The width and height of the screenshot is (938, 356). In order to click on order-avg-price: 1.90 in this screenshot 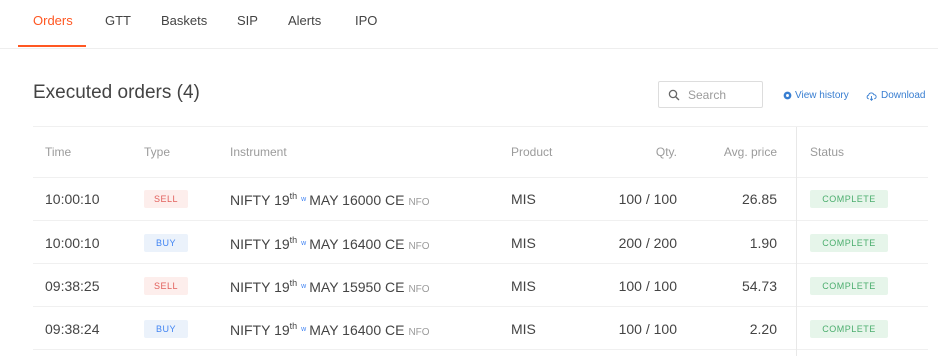, I will do `click(763, 243)`.